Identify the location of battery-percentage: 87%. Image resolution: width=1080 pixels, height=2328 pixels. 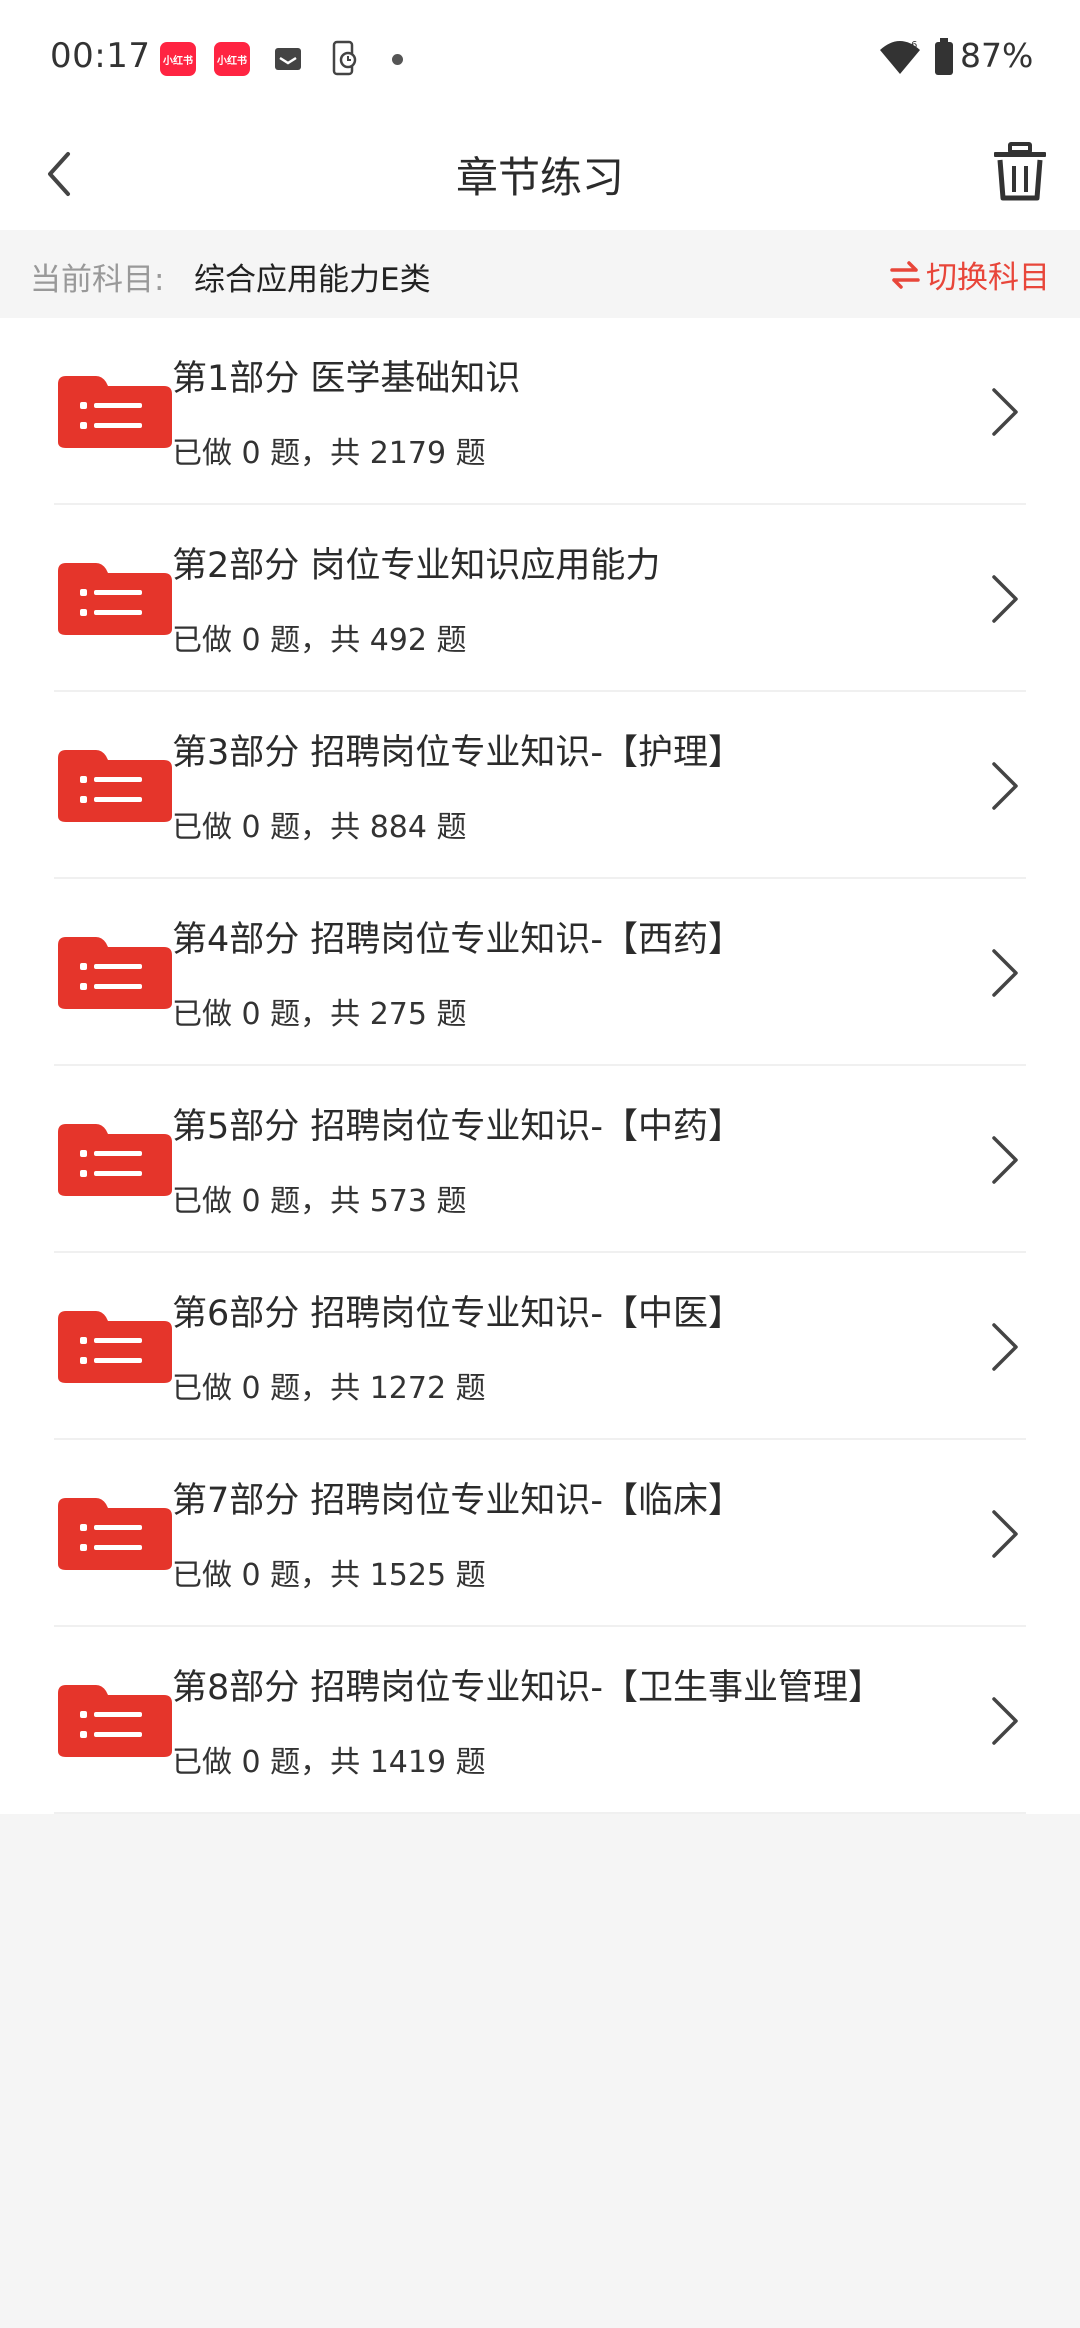
(997, 55).